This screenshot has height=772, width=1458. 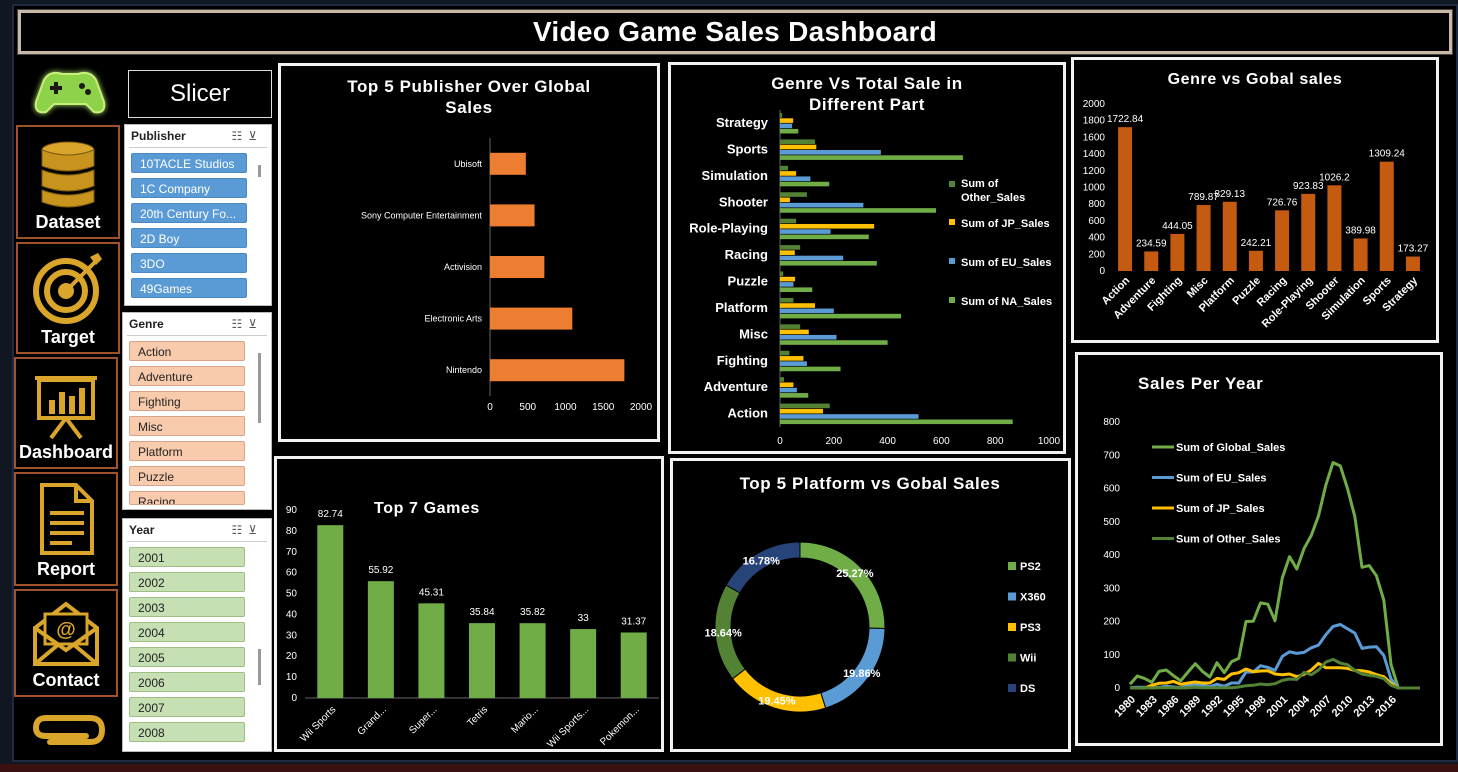 I want to click on slicer-item: 1C Company, so click(x=189, y=188).